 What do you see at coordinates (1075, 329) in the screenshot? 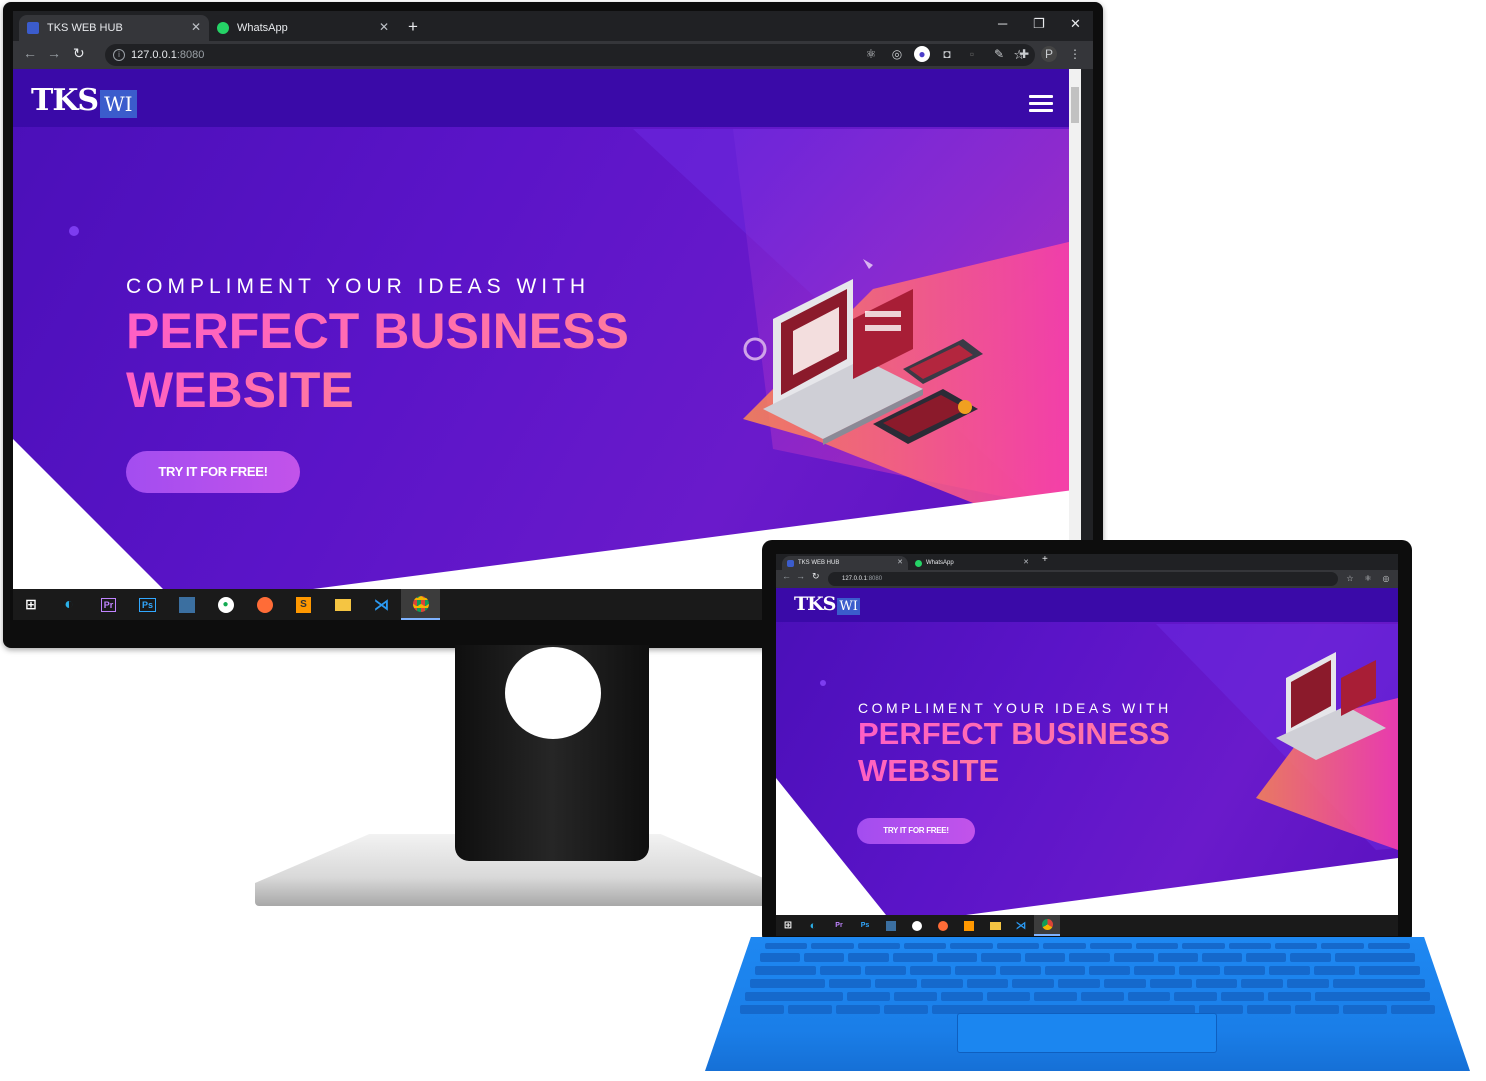
I see `page-scrollbar` at bounding box center [1075, 329].